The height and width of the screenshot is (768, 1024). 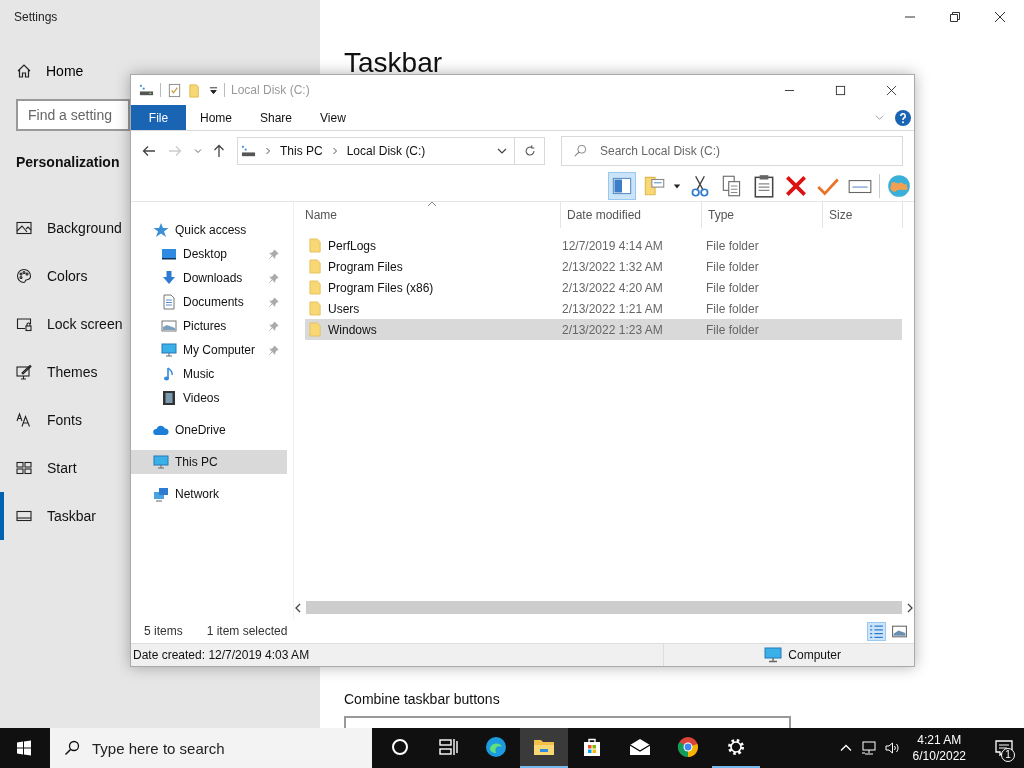 I want to click on network-icon, so click(x=868, y=748).